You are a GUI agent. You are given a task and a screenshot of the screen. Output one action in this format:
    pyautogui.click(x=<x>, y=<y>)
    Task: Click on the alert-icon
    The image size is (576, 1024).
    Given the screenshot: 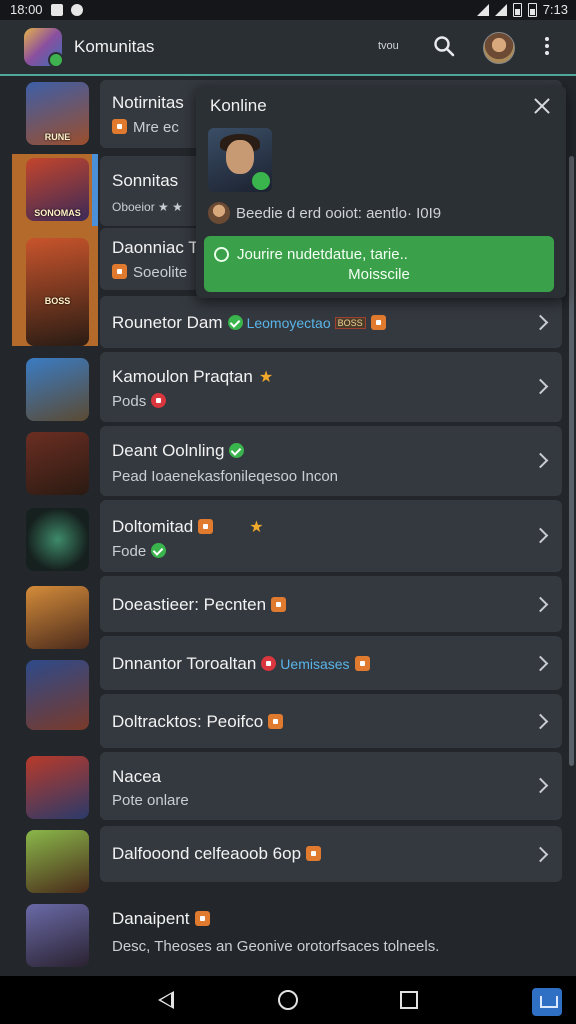 What is the action you would take?
    pyautogui.click(x=159, y=400)
    